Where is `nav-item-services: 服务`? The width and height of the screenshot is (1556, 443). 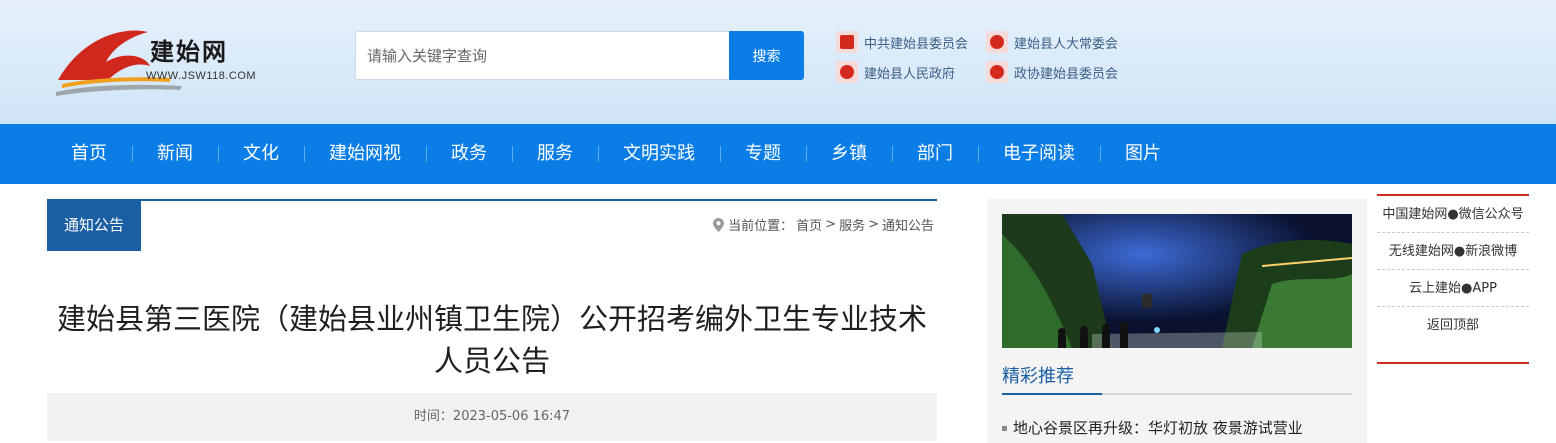
nav-item-services: 服务 is located at coordinates (555, 154).